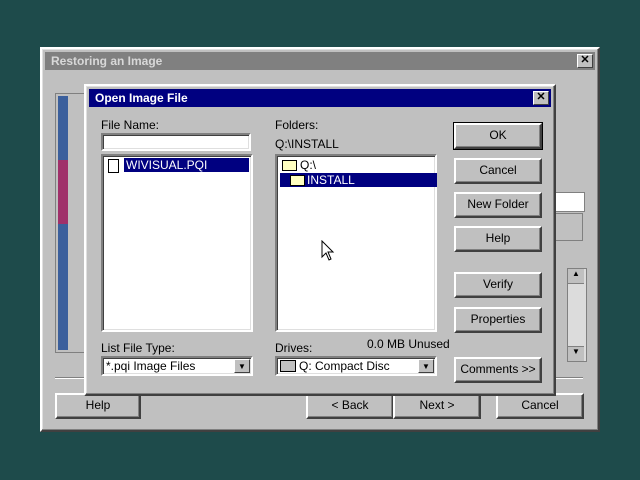  What do you see at coordinates (355, 165) in the screenshot?
I see `folder-item-root: Q:\` at bounding box center [355, 165].